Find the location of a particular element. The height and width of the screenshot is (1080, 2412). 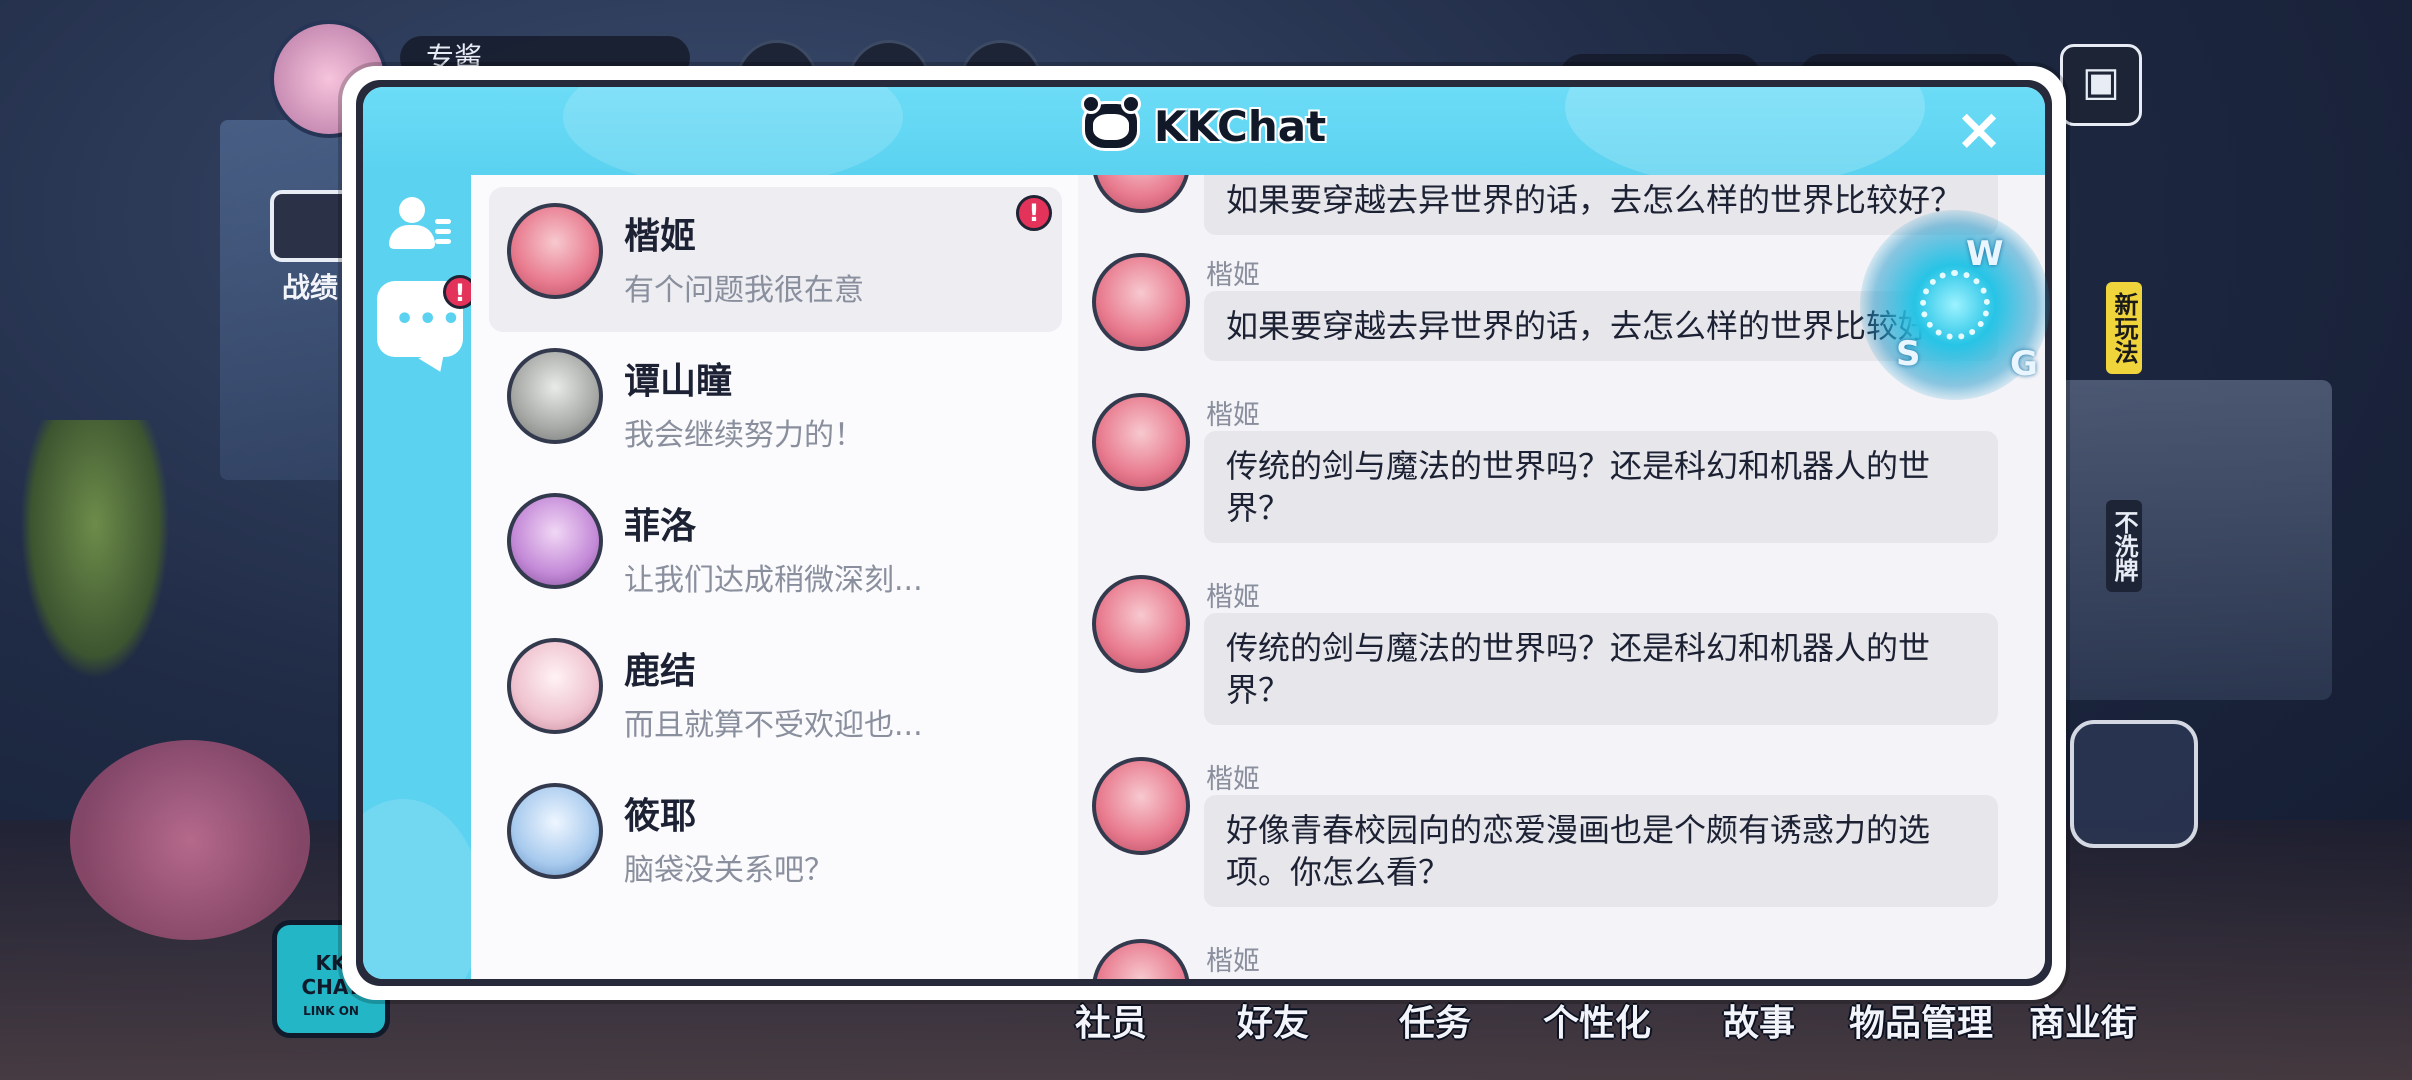

contact-item-kaiji: 楷姬 有个问题我很在意 ! is located at coordinates (775, 259).